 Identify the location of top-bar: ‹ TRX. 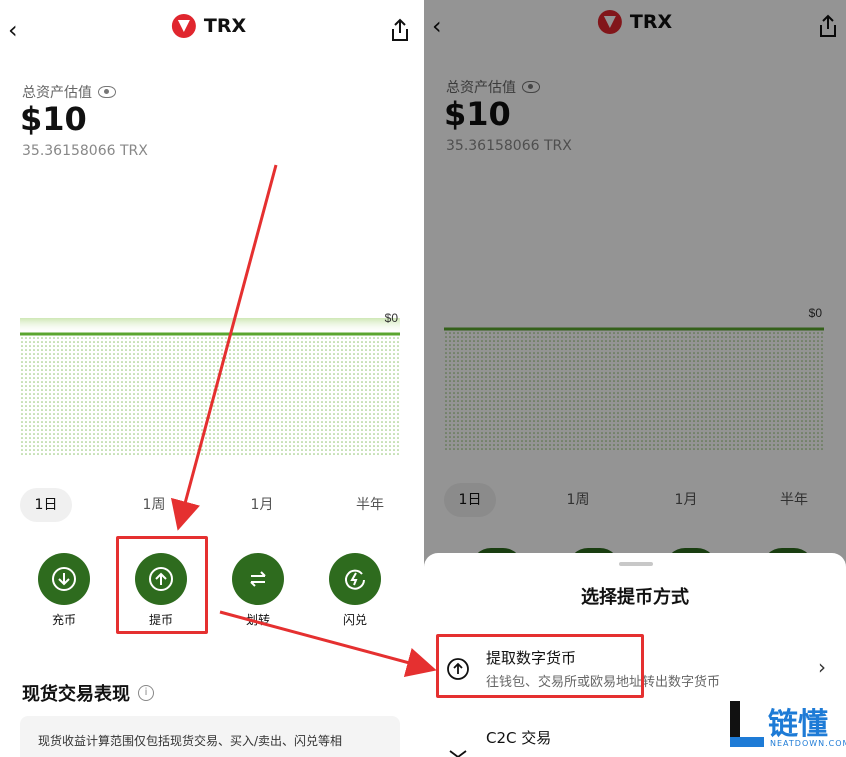
(209, 30).